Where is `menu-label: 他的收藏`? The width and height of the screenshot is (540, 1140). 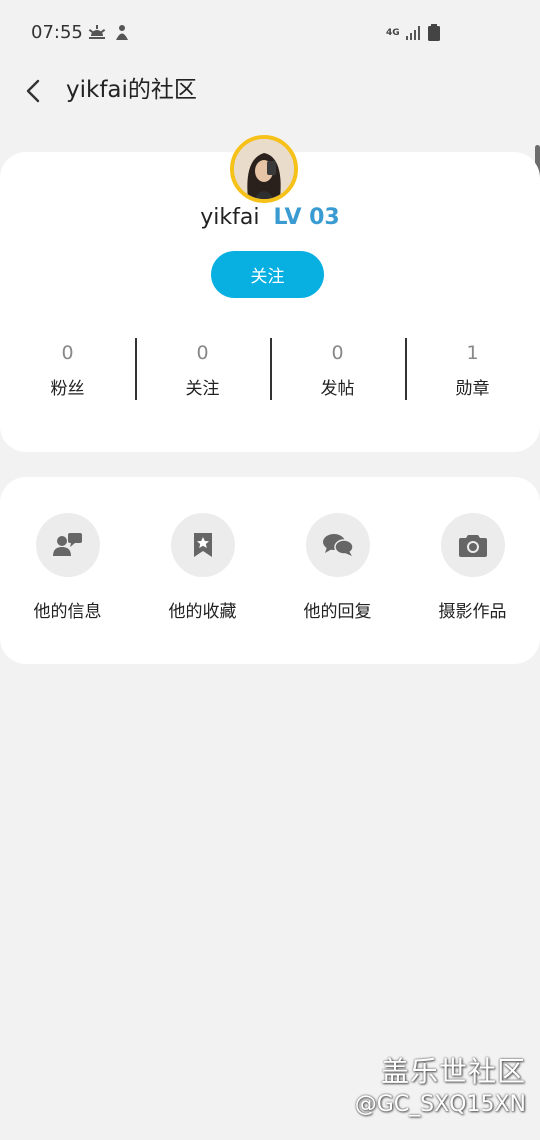 menu-label: 他的收藏 is located at coordinates (202, 612).